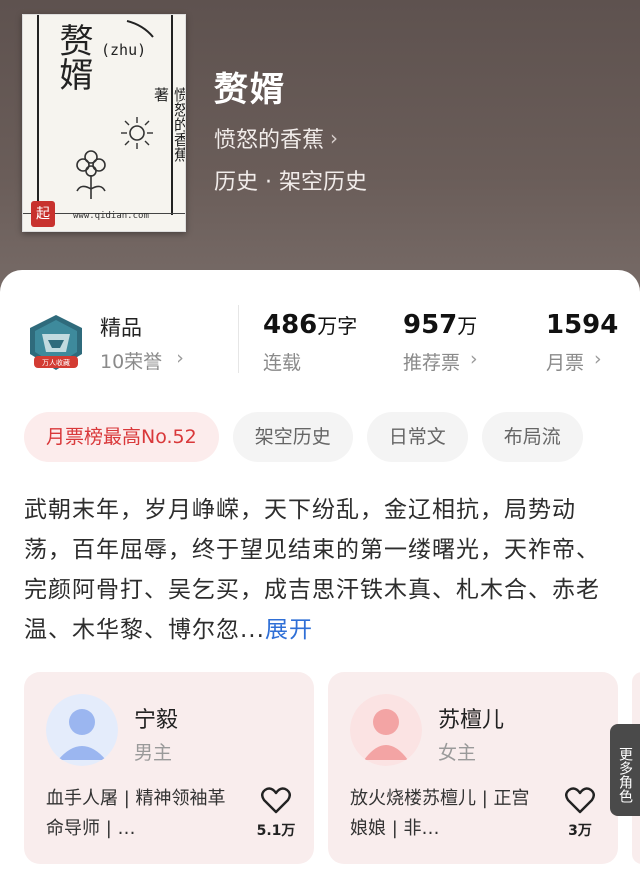 This screenshot has width=640, height=879. I want to click on flower-icon, so click(91, 174).